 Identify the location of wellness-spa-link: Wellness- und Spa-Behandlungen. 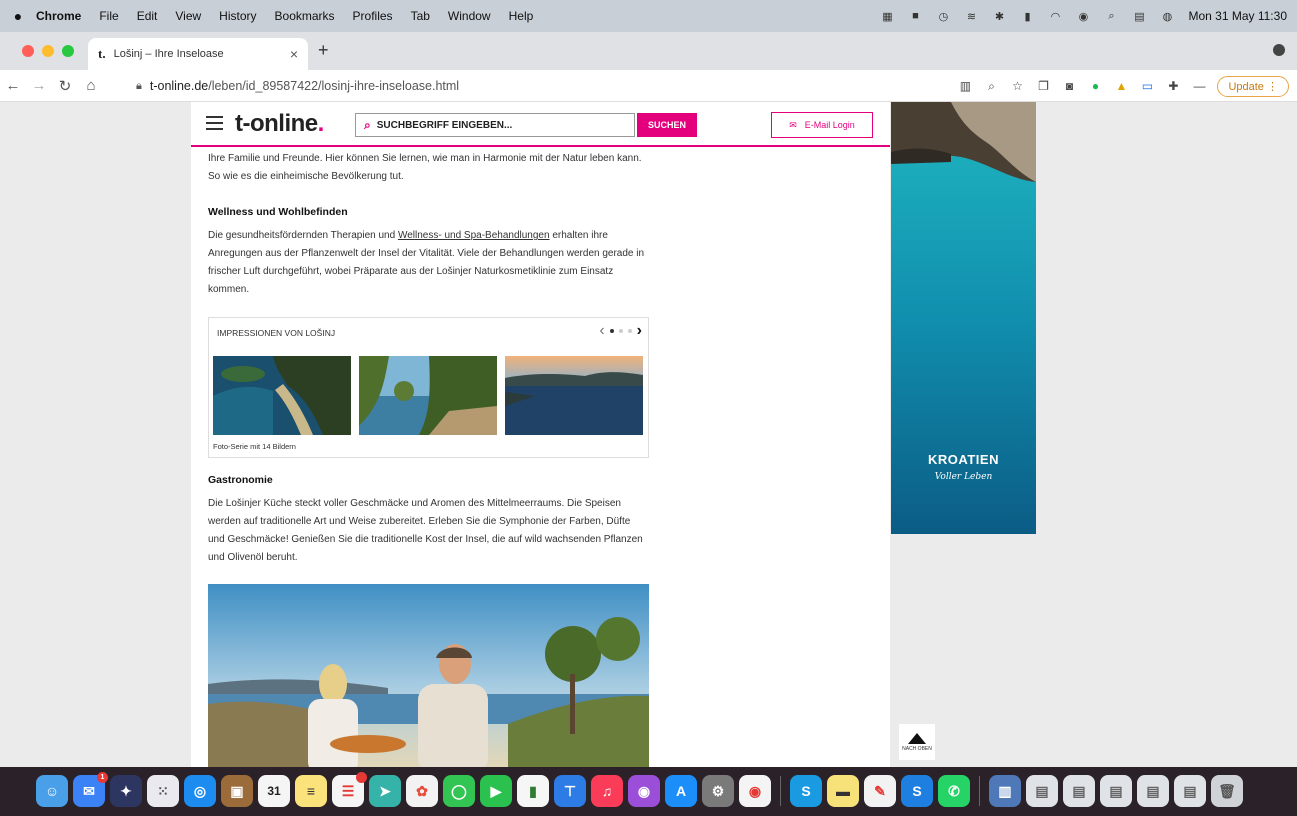
(474, 235).